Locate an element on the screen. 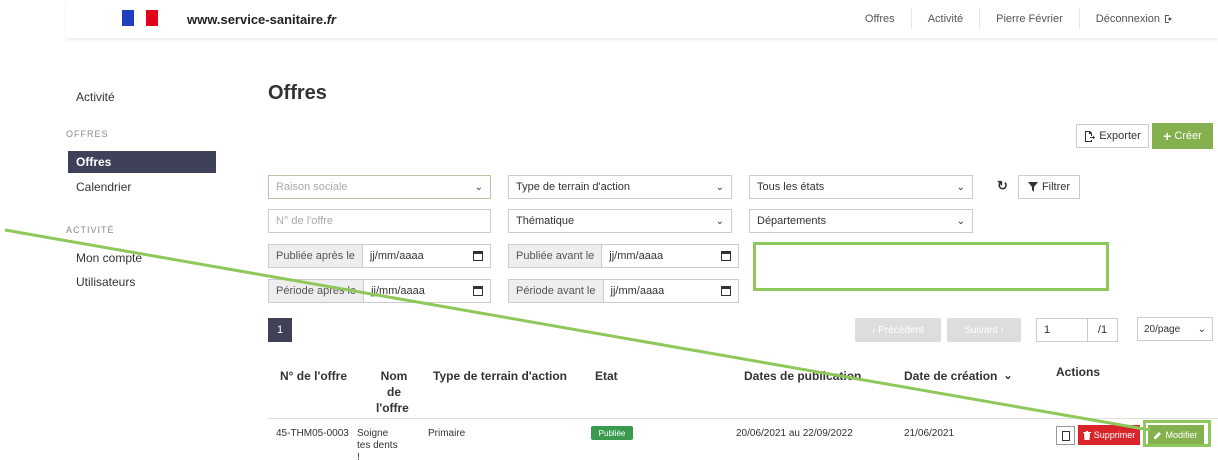  document-icon is located at coordinates (1065, 435).